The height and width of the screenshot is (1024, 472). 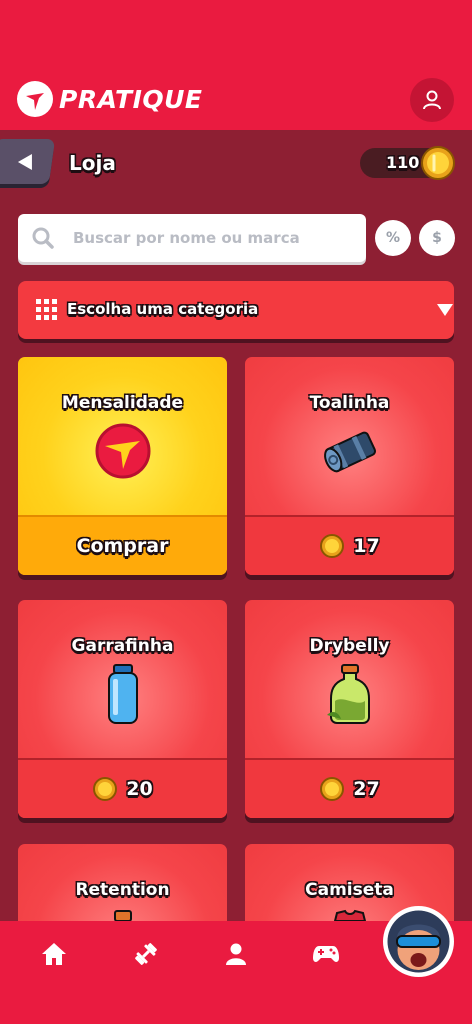 I want to click on pratique-emblem-icon, so click(x=123, y=451).